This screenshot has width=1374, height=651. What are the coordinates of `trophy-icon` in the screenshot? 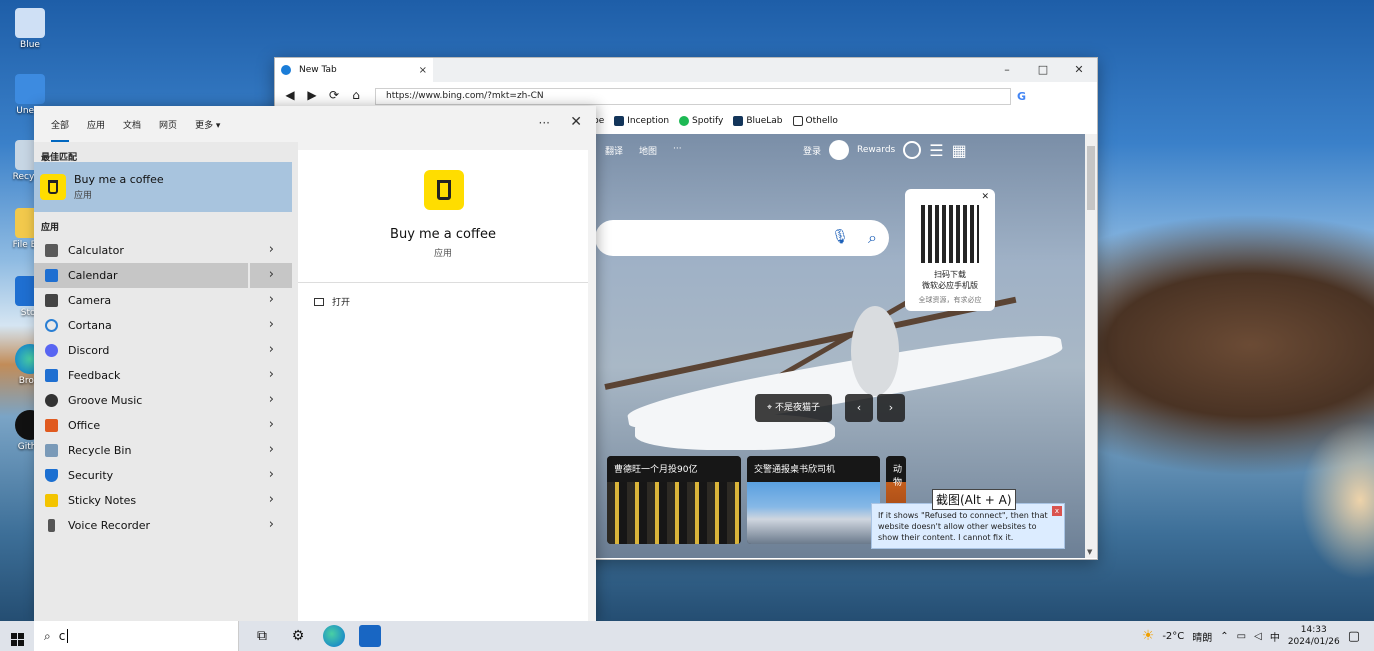 It's located at (912, 150).